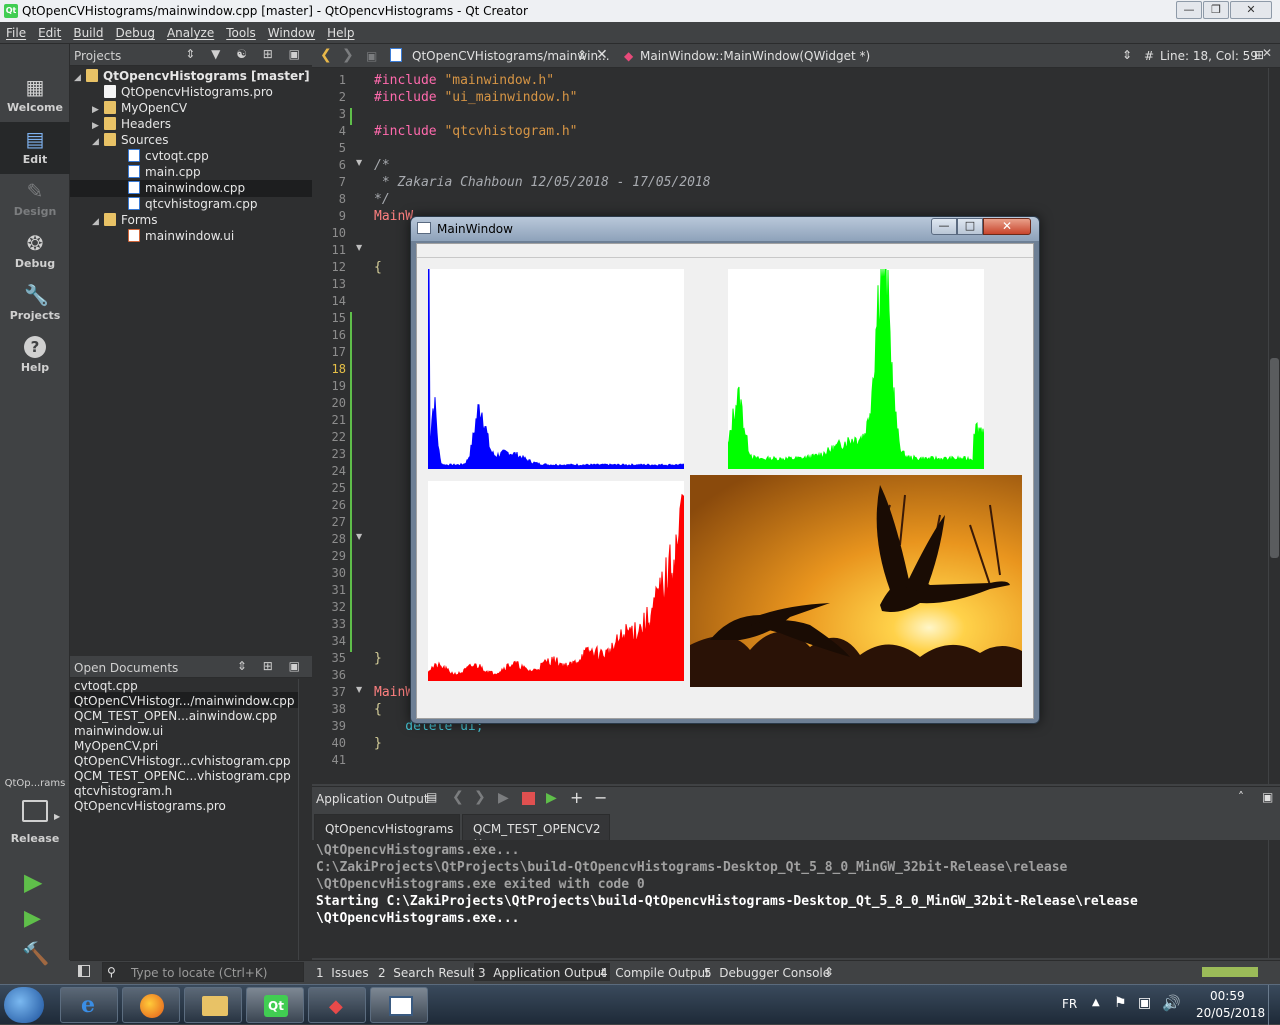 The image size is (1280, 1025). Describe the element at coordinates (16, 31) in the screenshot. I see `menu-file: File` at that location.